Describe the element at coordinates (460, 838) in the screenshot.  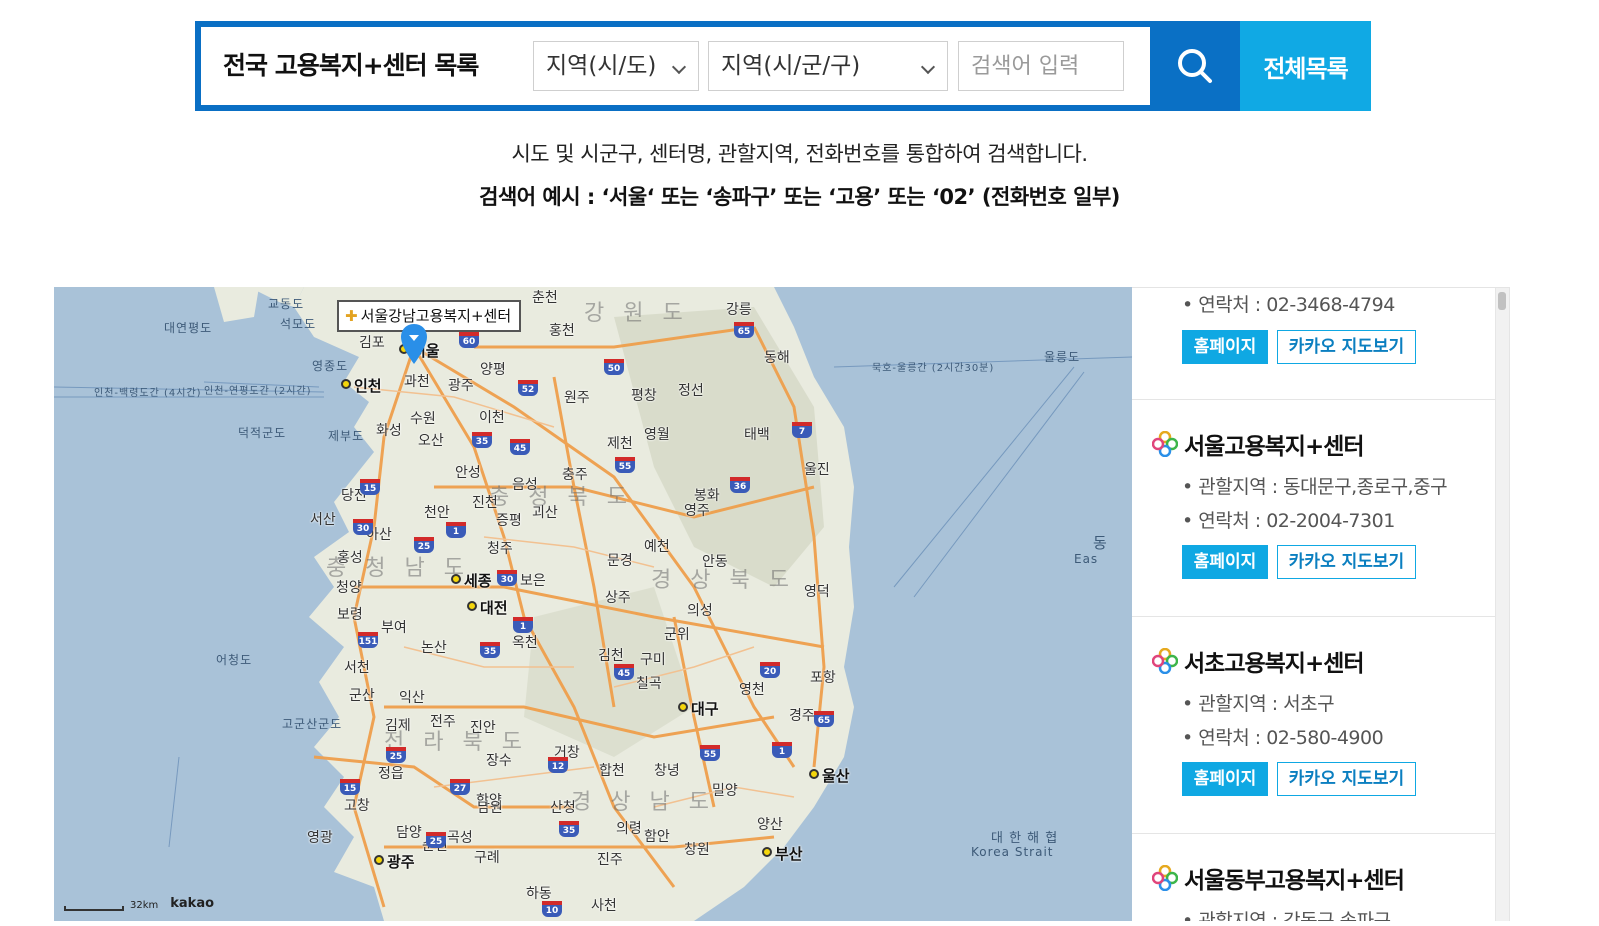
I see `place-label: 곡성` at that location.